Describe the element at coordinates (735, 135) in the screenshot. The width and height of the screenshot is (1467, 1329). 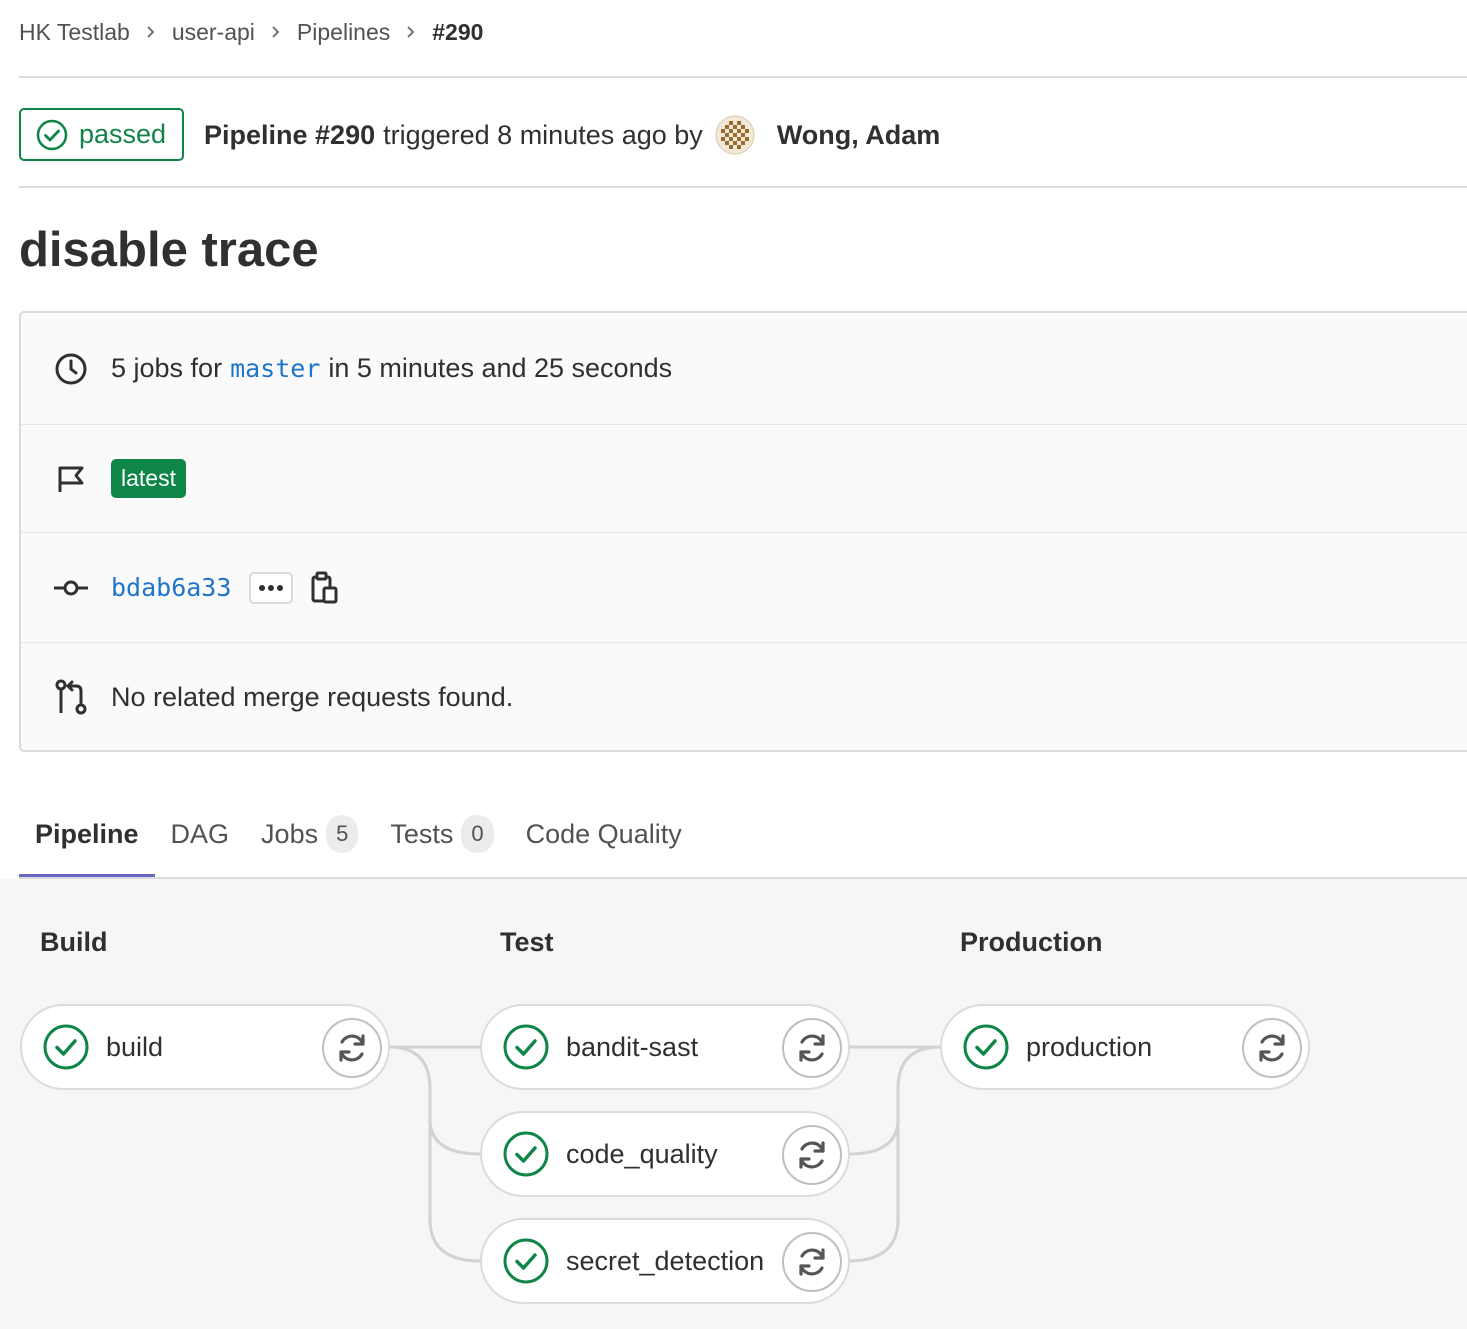
I see `avatar` at that location.